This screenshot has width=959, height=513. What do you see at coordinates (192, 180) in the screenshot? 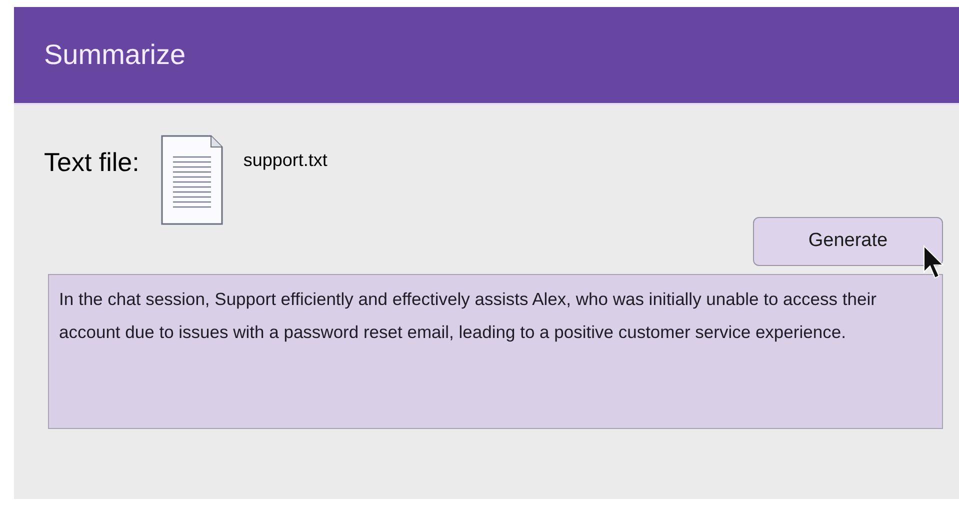
I see `document-icon` at bounding box center [192, 180].